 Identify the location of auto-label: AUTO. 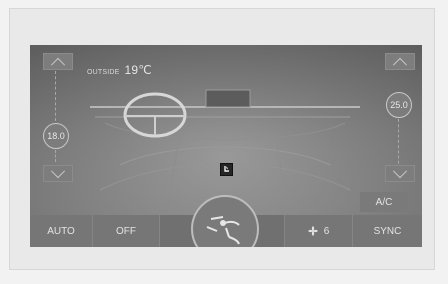
(61, 231).